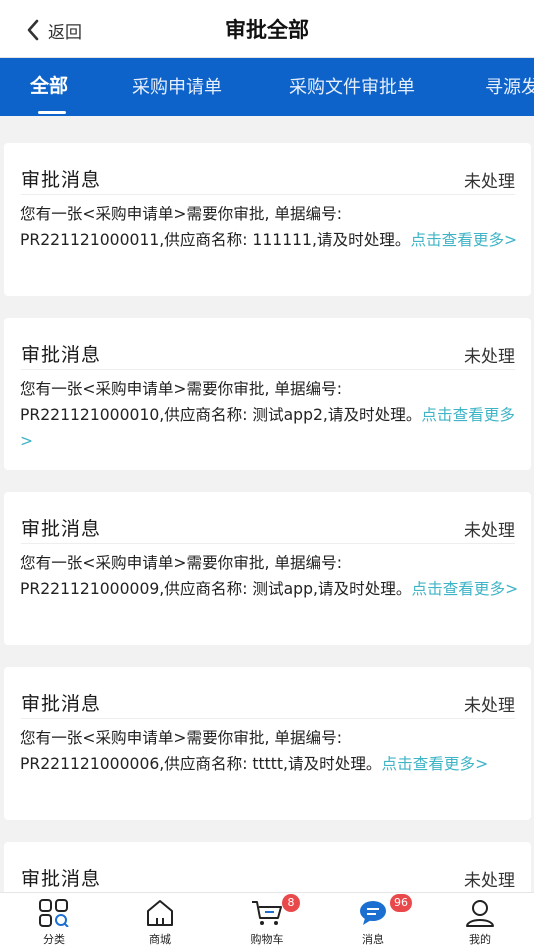 The image size is (534, 950). Describe the element at coordinates (373, 939) in the screenshot. I see `nav-label: 消息` at that location.